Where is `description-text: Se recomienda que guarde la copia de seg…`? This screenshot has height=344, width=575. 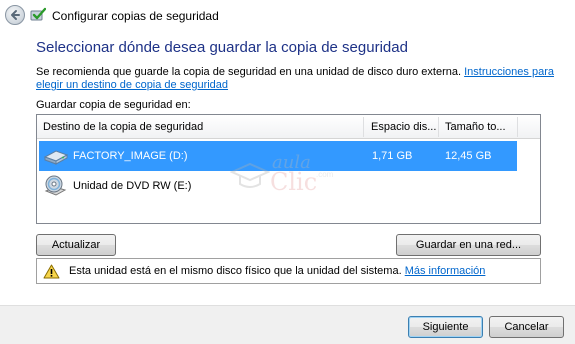
description-text: Se recomienda que guarde la copia de seg… is located at coordinates (249, 72).